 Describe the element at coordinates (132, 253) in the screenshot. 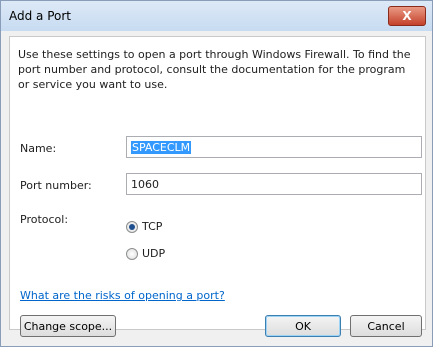

I see `radio-unchecked-icon` at that location.